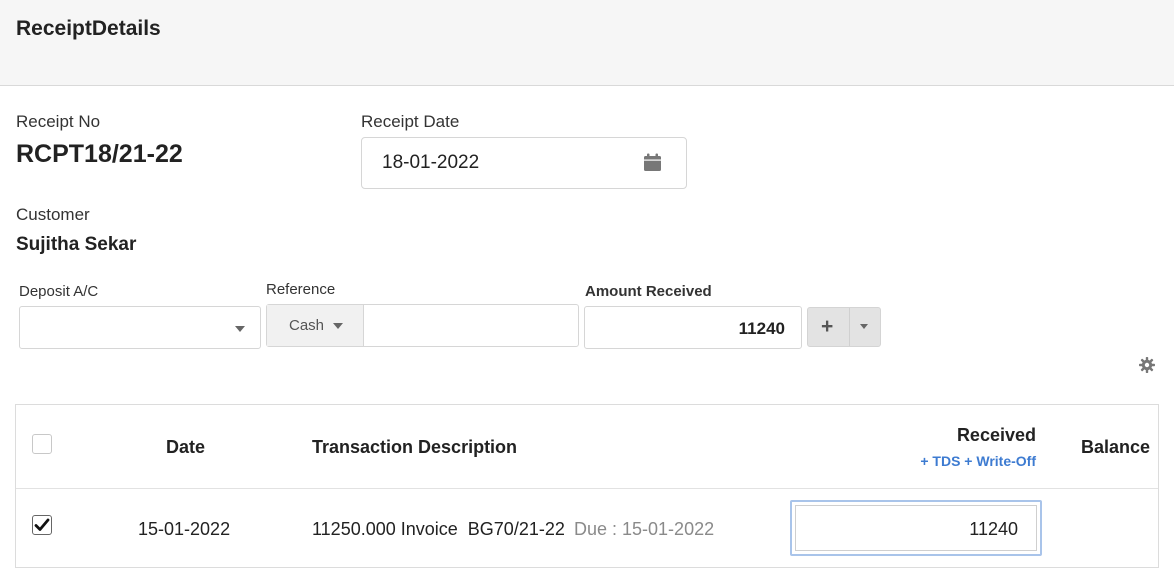 The height and width of the screenshot is (576, 1174). Describe the element at coordinates (58, 121) in the screenshot. I see `receipt-no-label: Receipt No` at that location.